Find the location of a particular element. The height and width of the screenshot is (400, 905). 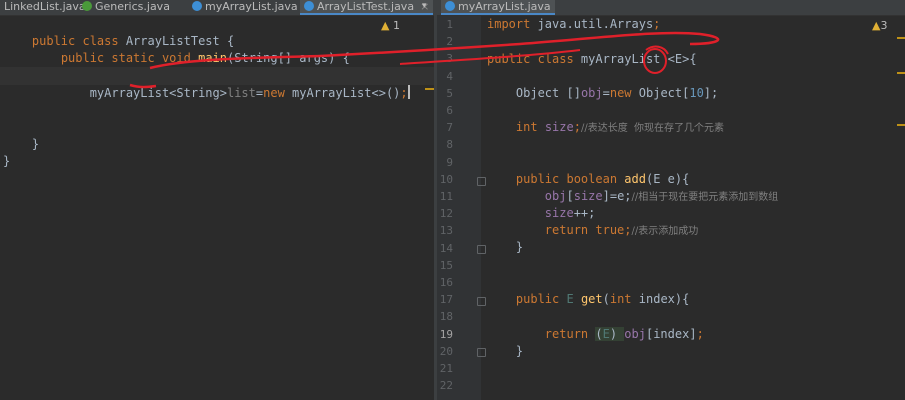

line-number: 12 is located at coordinates (446, 213).